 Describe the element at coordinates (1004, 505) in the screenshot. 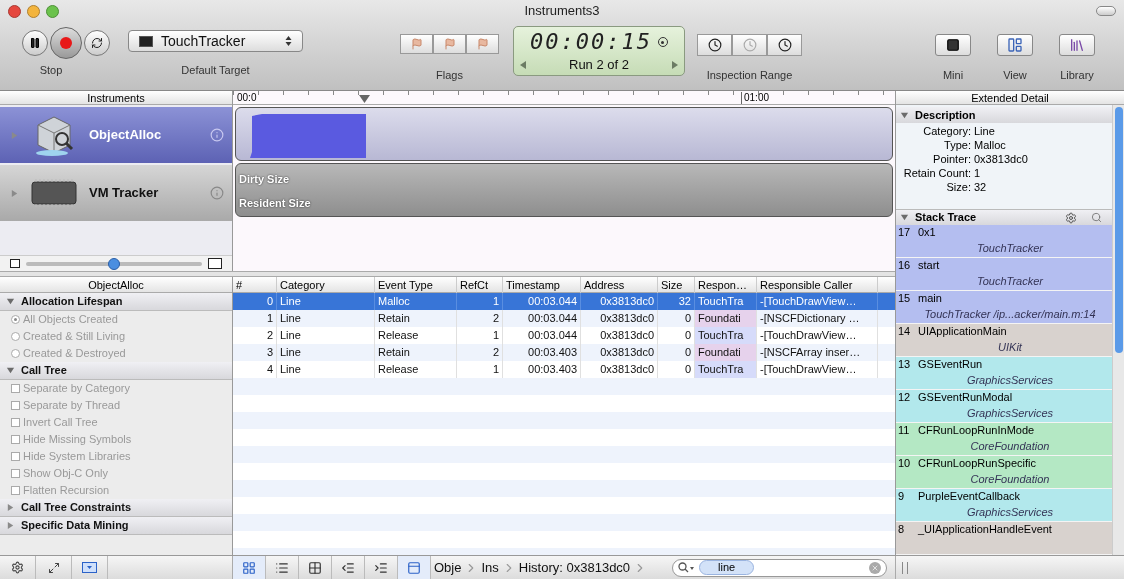

I see `stack-frame: 9 PurpleEventCallback GraphicsServices` at that location.